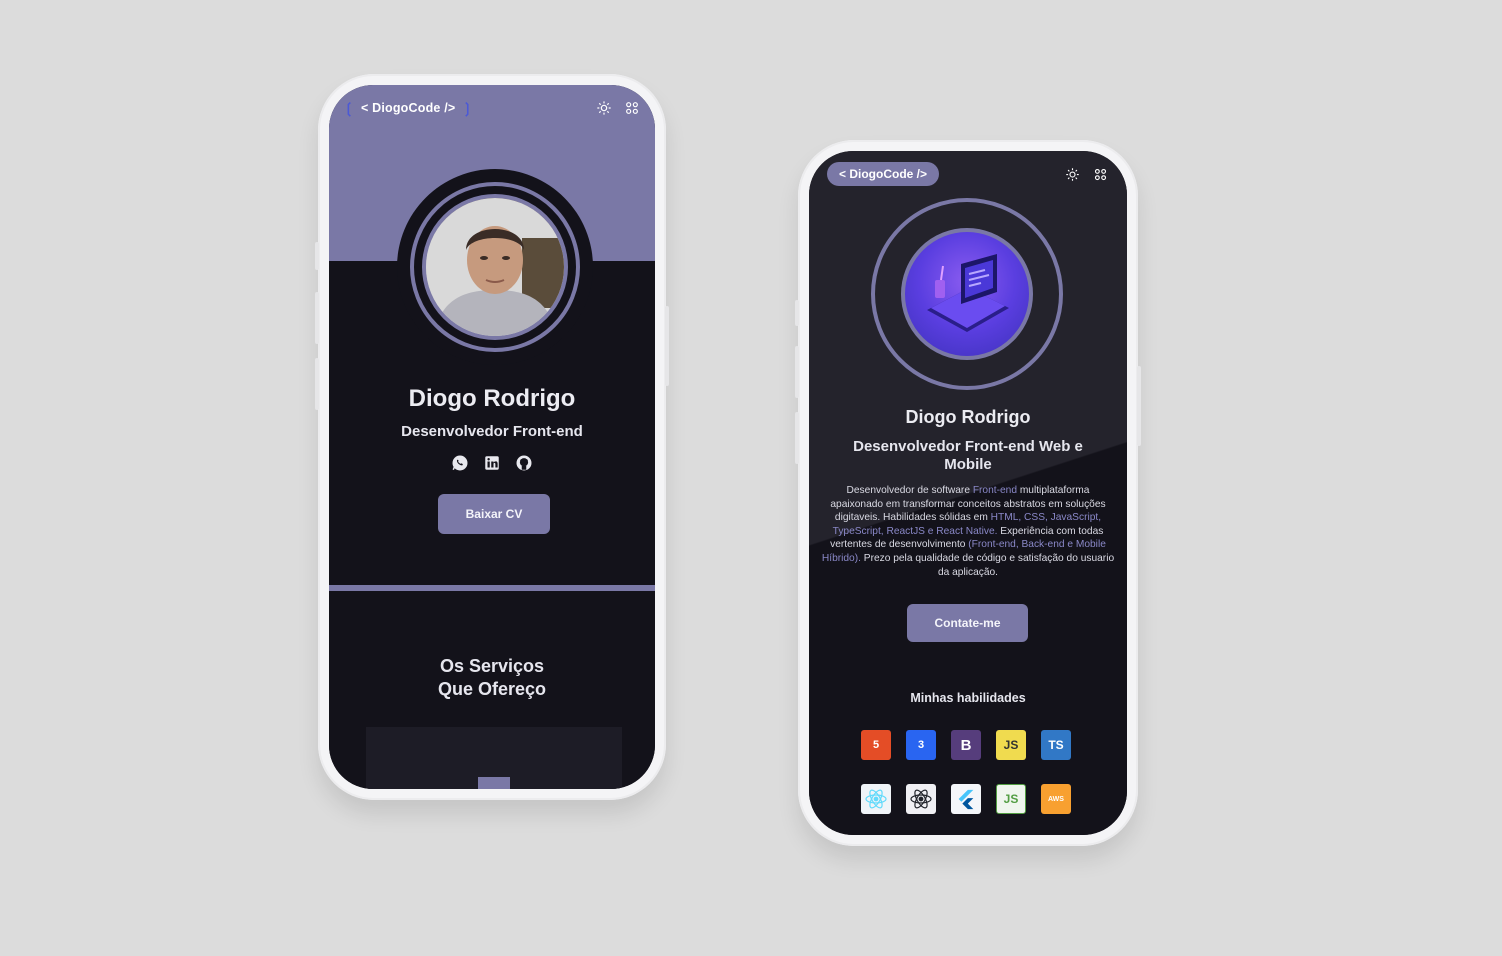 The image size is (1502, 956). What do you see at coordinates (968, 464) in the screenshot?
I see `profile-role-line: Mobile` at bounding box center [968, 464].